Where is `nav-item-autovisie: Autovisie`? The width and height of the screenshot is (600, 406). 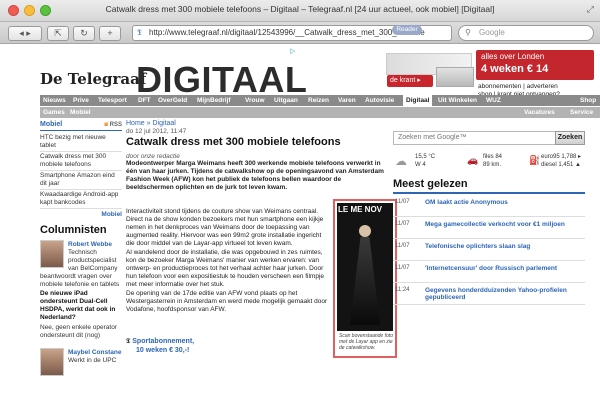
nav-item-autovisie: Autovisie is located at coordinates (379, 100).